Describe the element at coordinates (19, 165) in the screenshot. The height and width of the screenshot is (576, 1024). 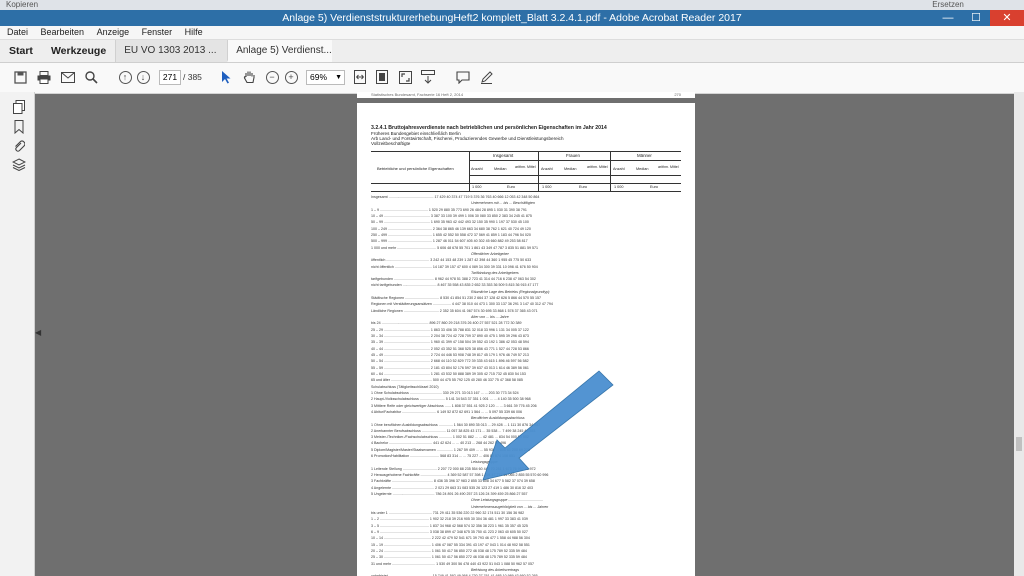
I see `layers-icon` at that location.